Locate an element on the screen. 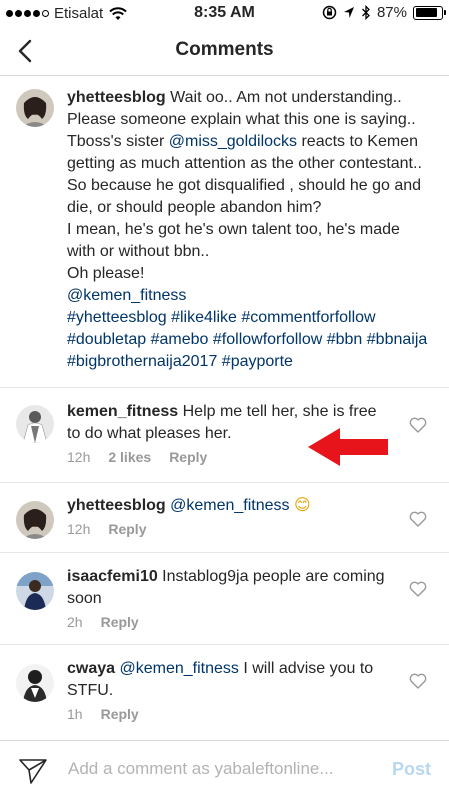 Image resolution: width=449 pixels, height=800 pixels. carrier-info: Etisalat is located at coordinates (66, 13).